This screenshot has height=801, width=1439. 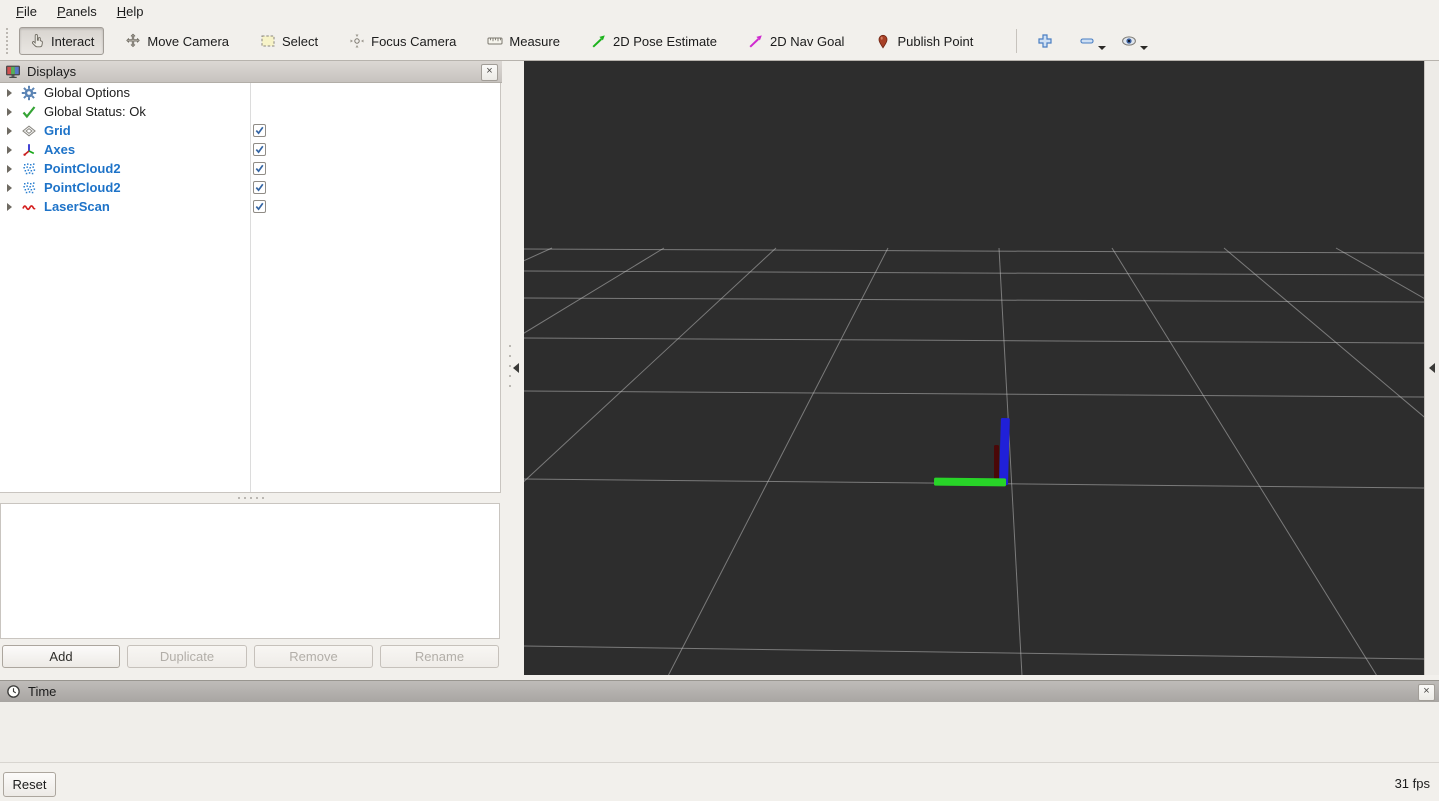 I want to click on plus-icon, so click(x=1045, y=41).